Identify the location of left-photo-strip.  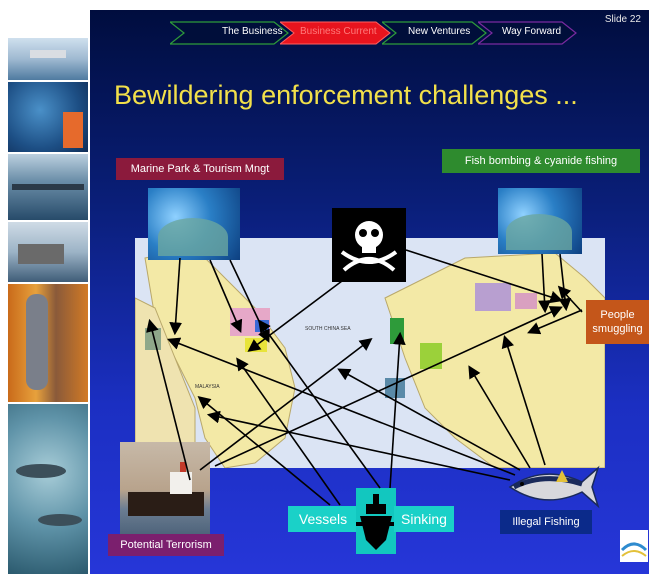
(48, 306).